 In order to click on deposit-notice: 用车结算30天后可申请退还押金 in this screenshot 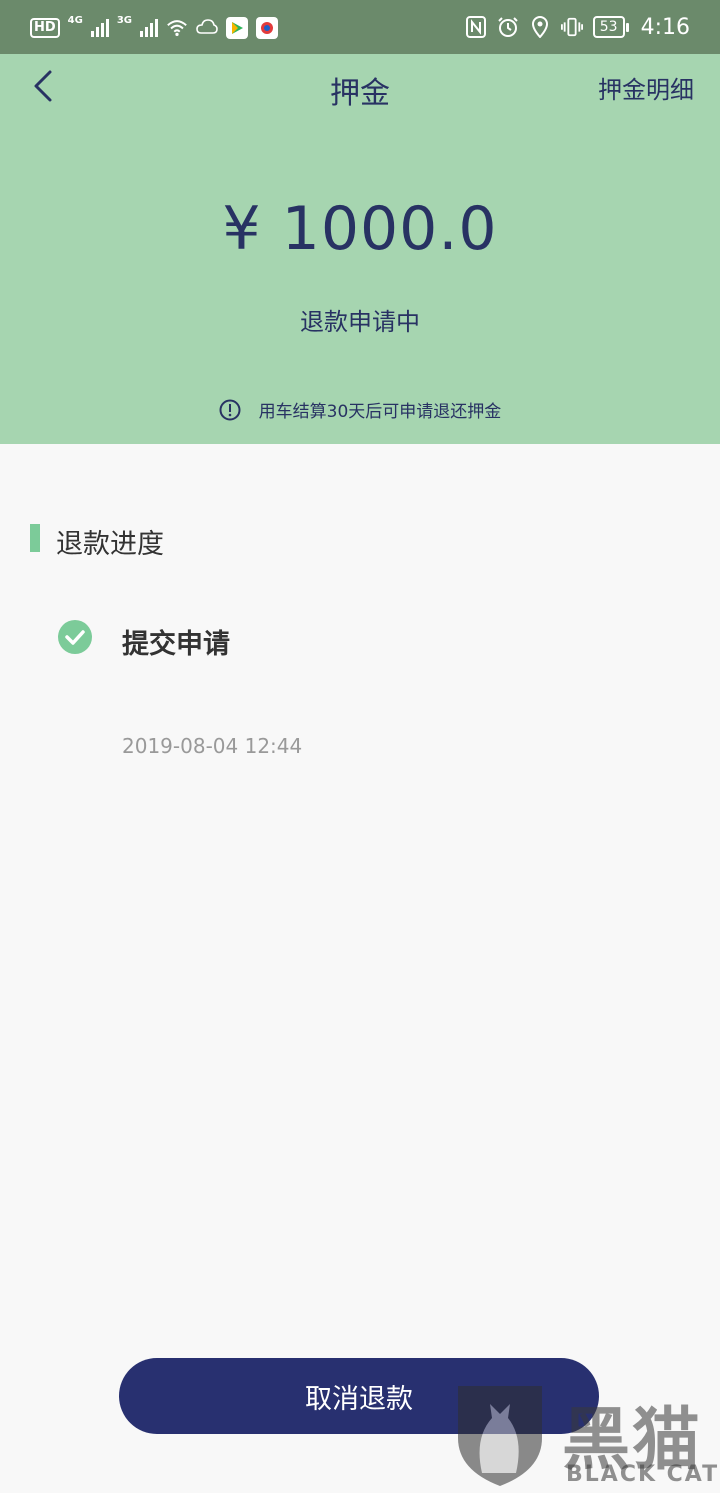, I will do `click(360, 409)`.